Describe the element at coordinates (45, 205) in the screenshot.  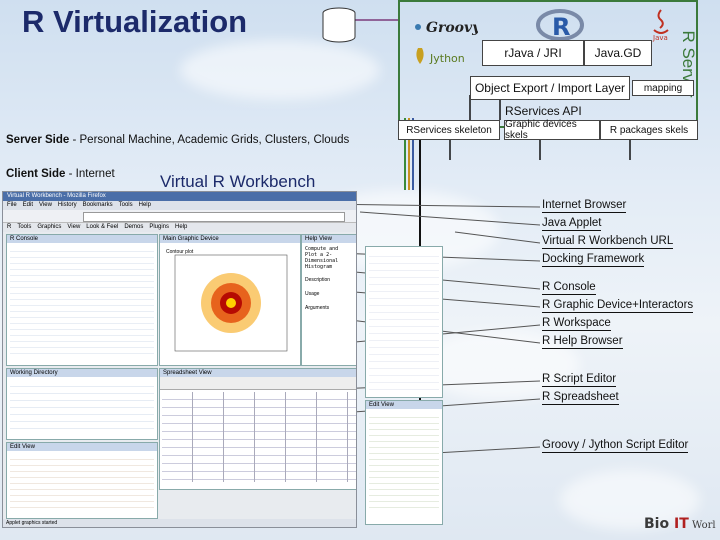
I see `menu-view: View` at that location.